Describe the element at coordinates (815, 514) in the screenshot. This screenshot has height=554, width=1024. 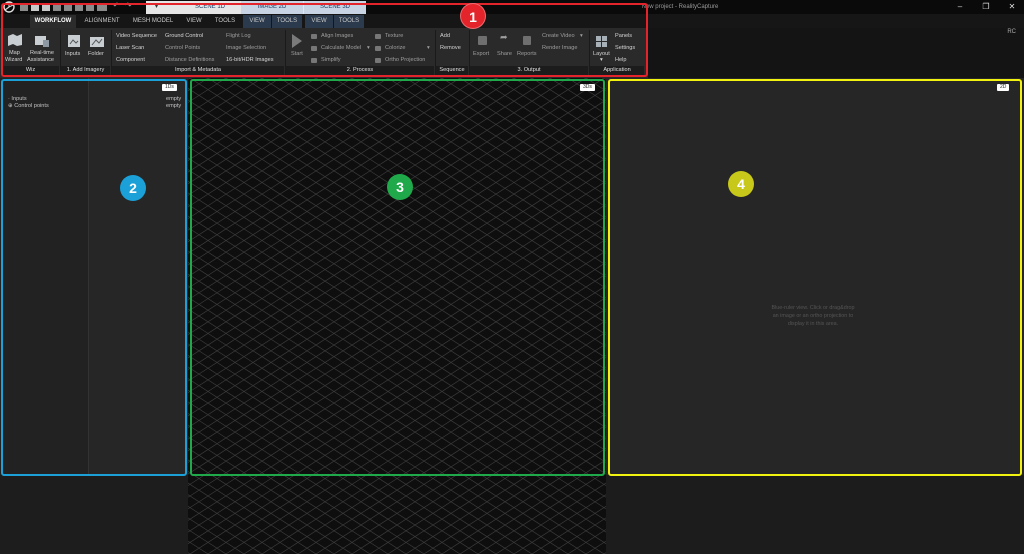
I see `panel-2d-bottom` at that location.